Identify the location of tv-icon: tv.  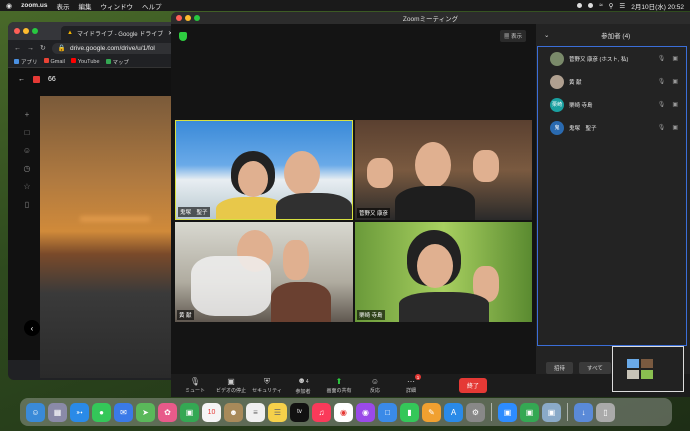
(299, 412).